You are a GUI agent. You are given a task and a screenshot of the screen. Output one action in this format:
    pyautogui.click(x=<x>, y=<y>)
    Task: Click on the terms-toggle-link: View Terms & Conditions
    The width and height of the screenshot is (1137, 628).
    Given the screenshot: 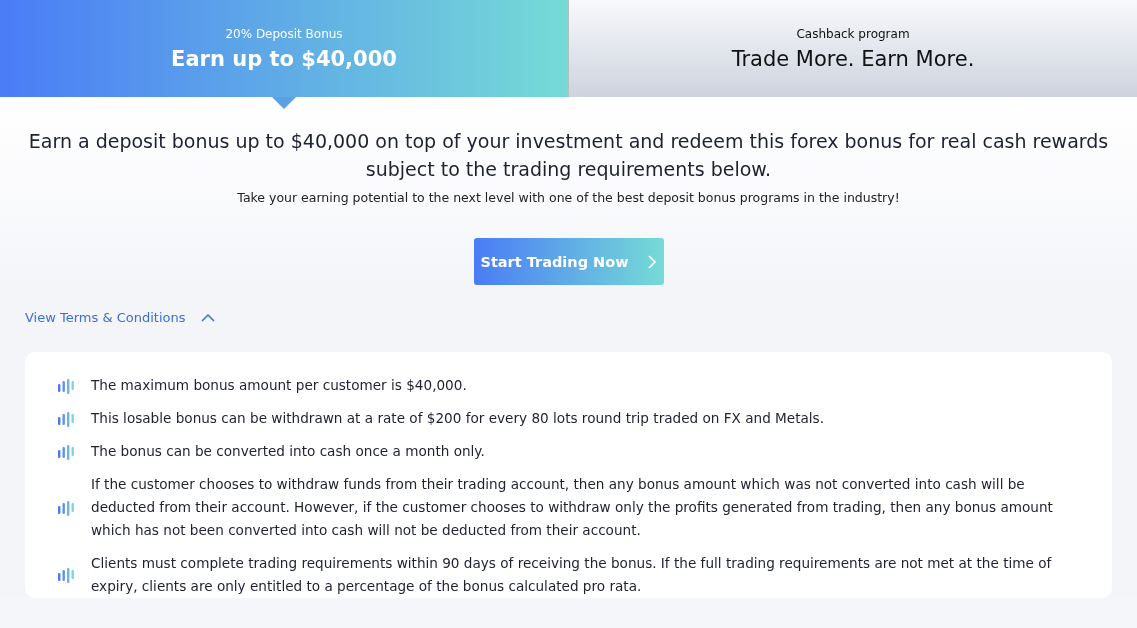 What is the action you would take?
    pyautogui.click(x=120, y=317)
    